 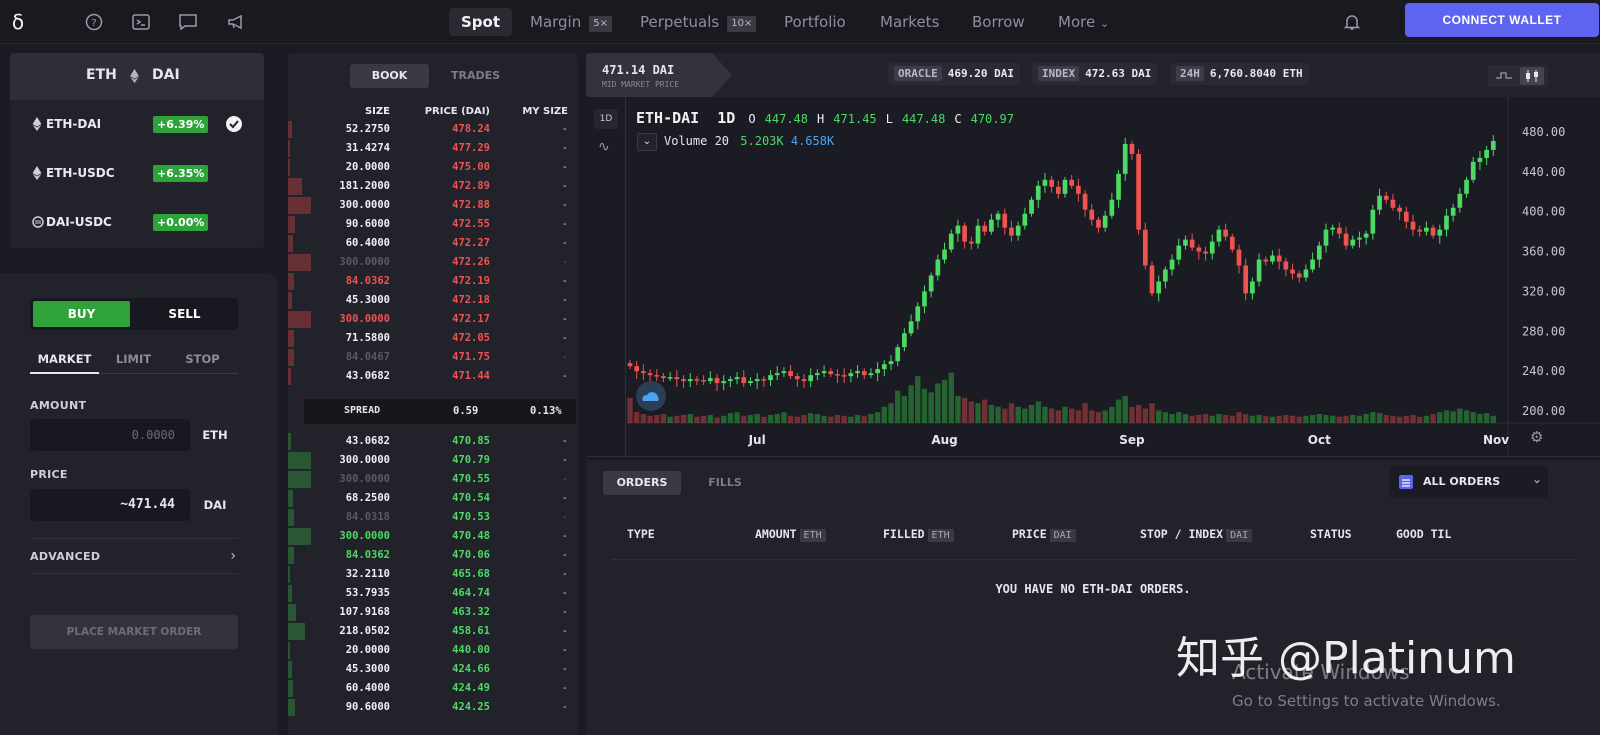 What do you see at coordinates (432, 688) in the screenshot?
I see `bid-row: 60.4000 424.49 -` at bounding box center [432, 688].